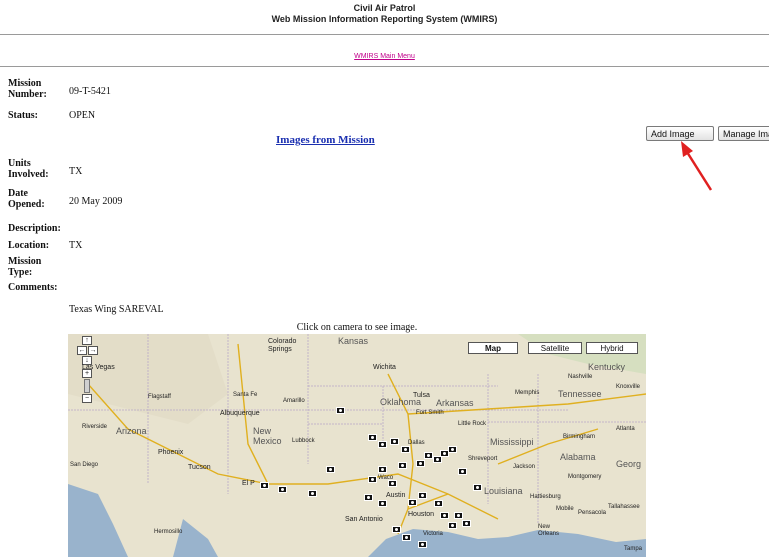  I want to click on map-state-label: Arkansas, so click(455, 403).